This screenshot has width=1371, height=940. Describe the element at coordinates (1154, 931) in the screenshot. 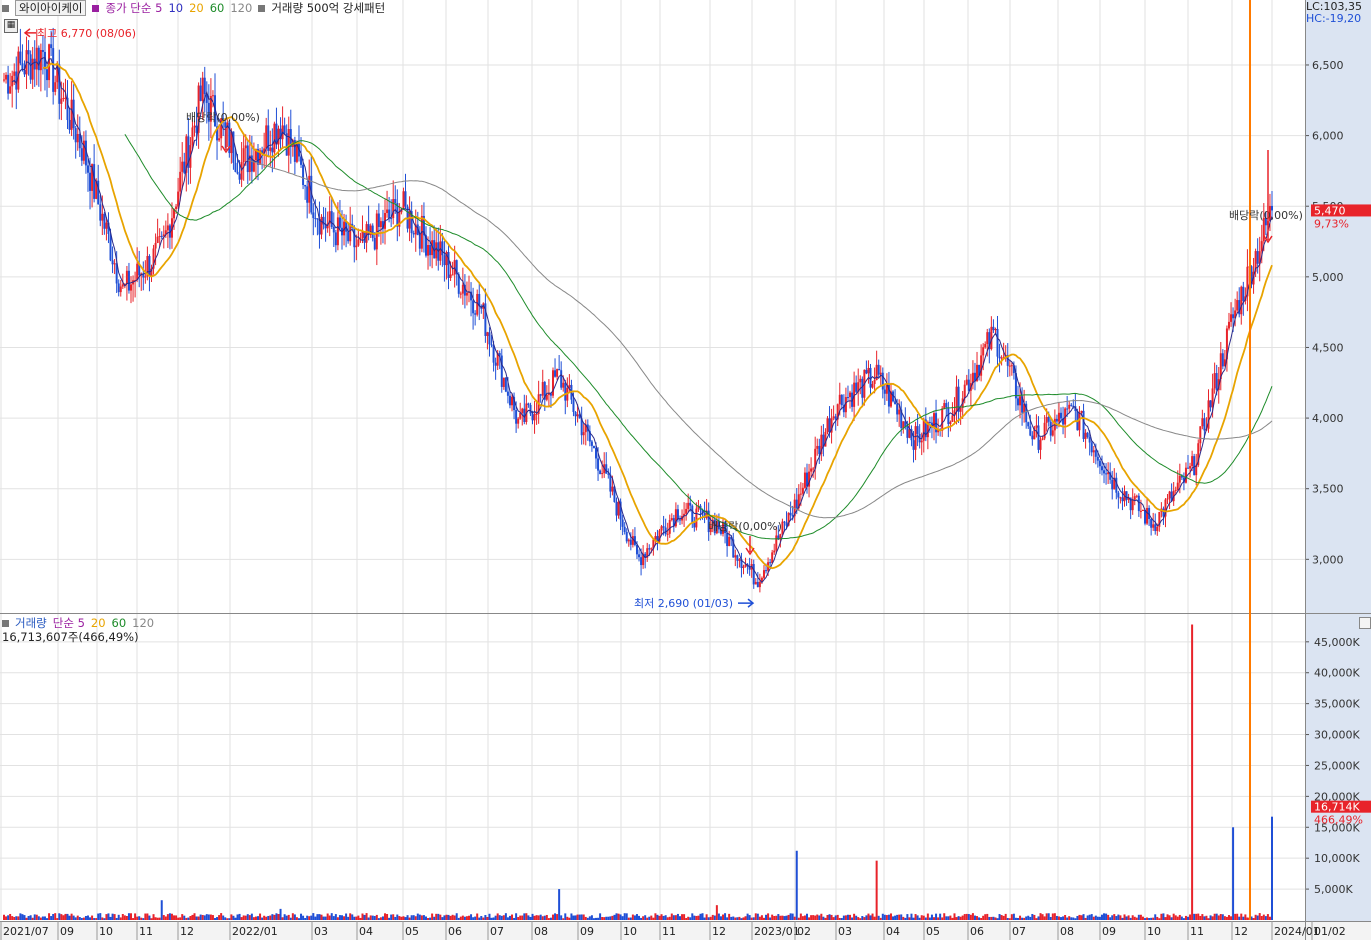

I see `time-tick-label: 10` at that location.